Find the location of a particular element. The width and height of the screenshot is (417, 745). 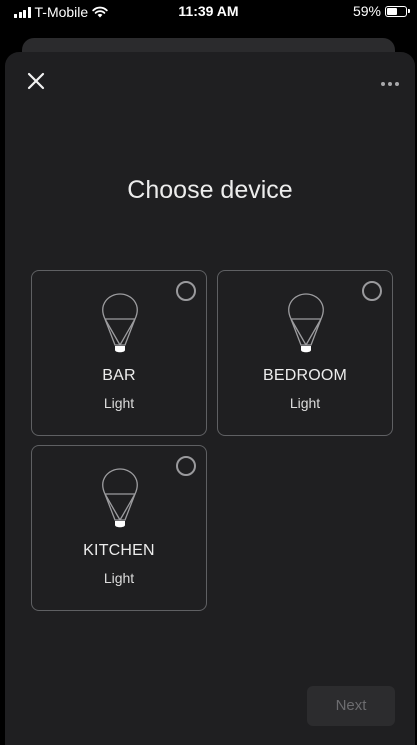

close-button is located at coordinates (36, 81).